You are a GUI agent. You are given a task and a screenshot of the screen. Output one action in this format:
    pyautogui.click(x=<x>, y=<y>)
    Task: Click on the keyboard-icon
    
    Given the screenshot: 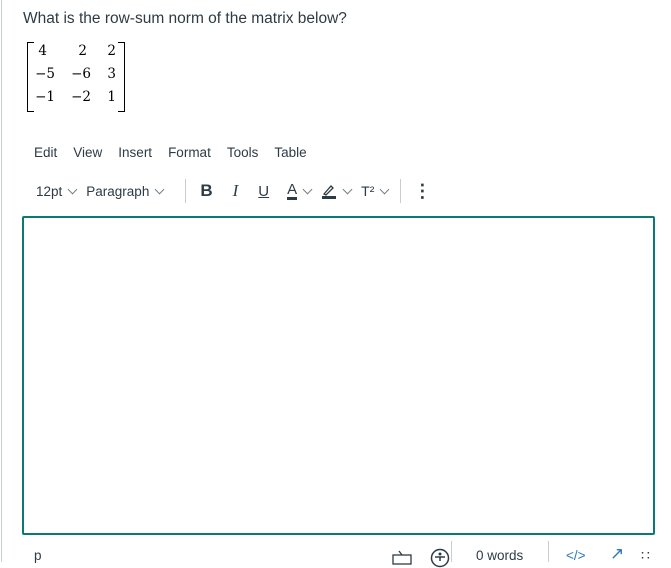 What is the action you would take?
    pyautogui.click(x=402, y=557)
    